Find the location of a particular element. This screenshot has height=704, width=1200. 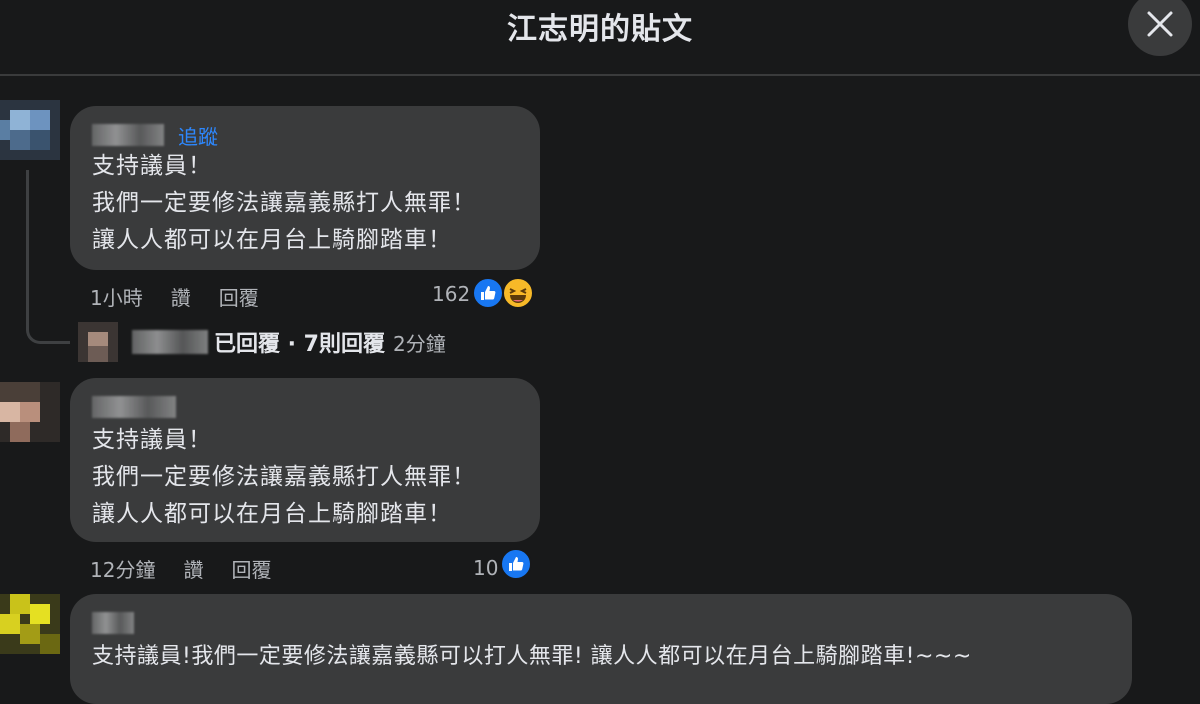

reaction-count: 10 is located at coordinates (485, 568).